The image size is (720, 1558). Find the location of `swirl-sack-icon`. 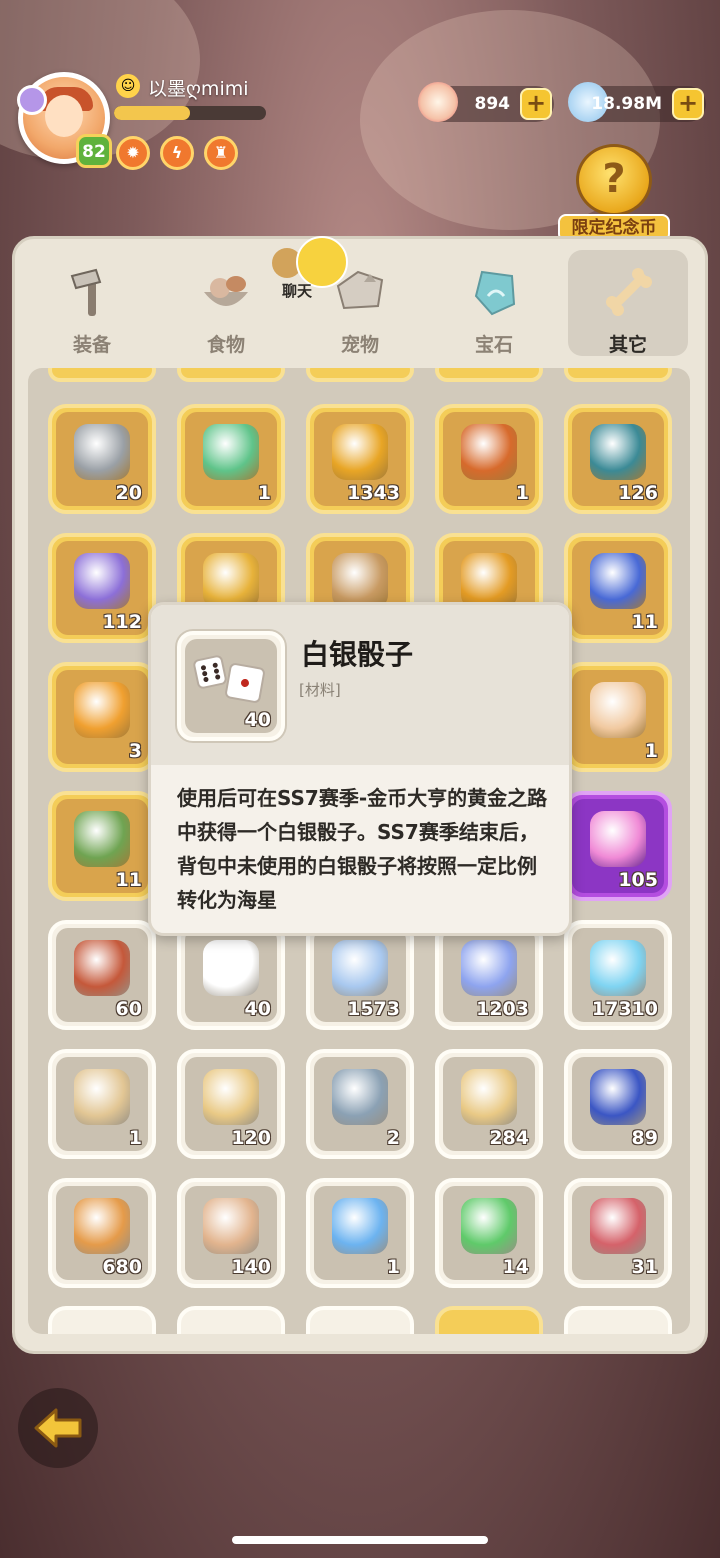

swirl-sack-icon is located at coordinates (102, 710).